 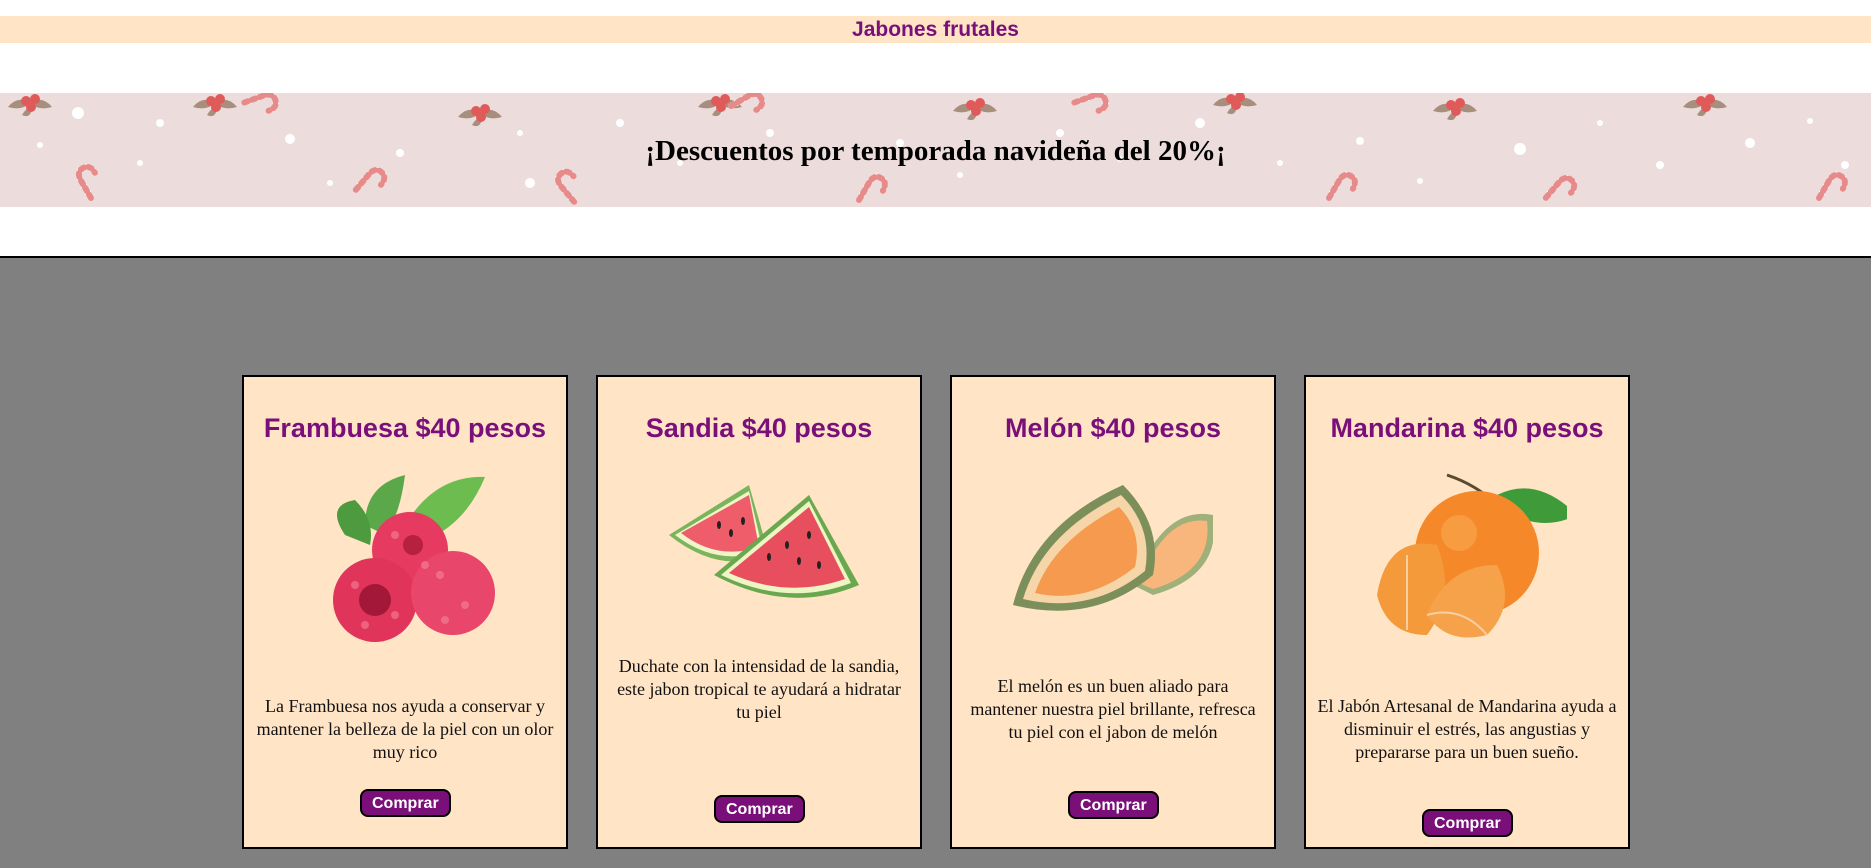 I want to click on site-title: Jabones frutales, so click(x=935, y=29).